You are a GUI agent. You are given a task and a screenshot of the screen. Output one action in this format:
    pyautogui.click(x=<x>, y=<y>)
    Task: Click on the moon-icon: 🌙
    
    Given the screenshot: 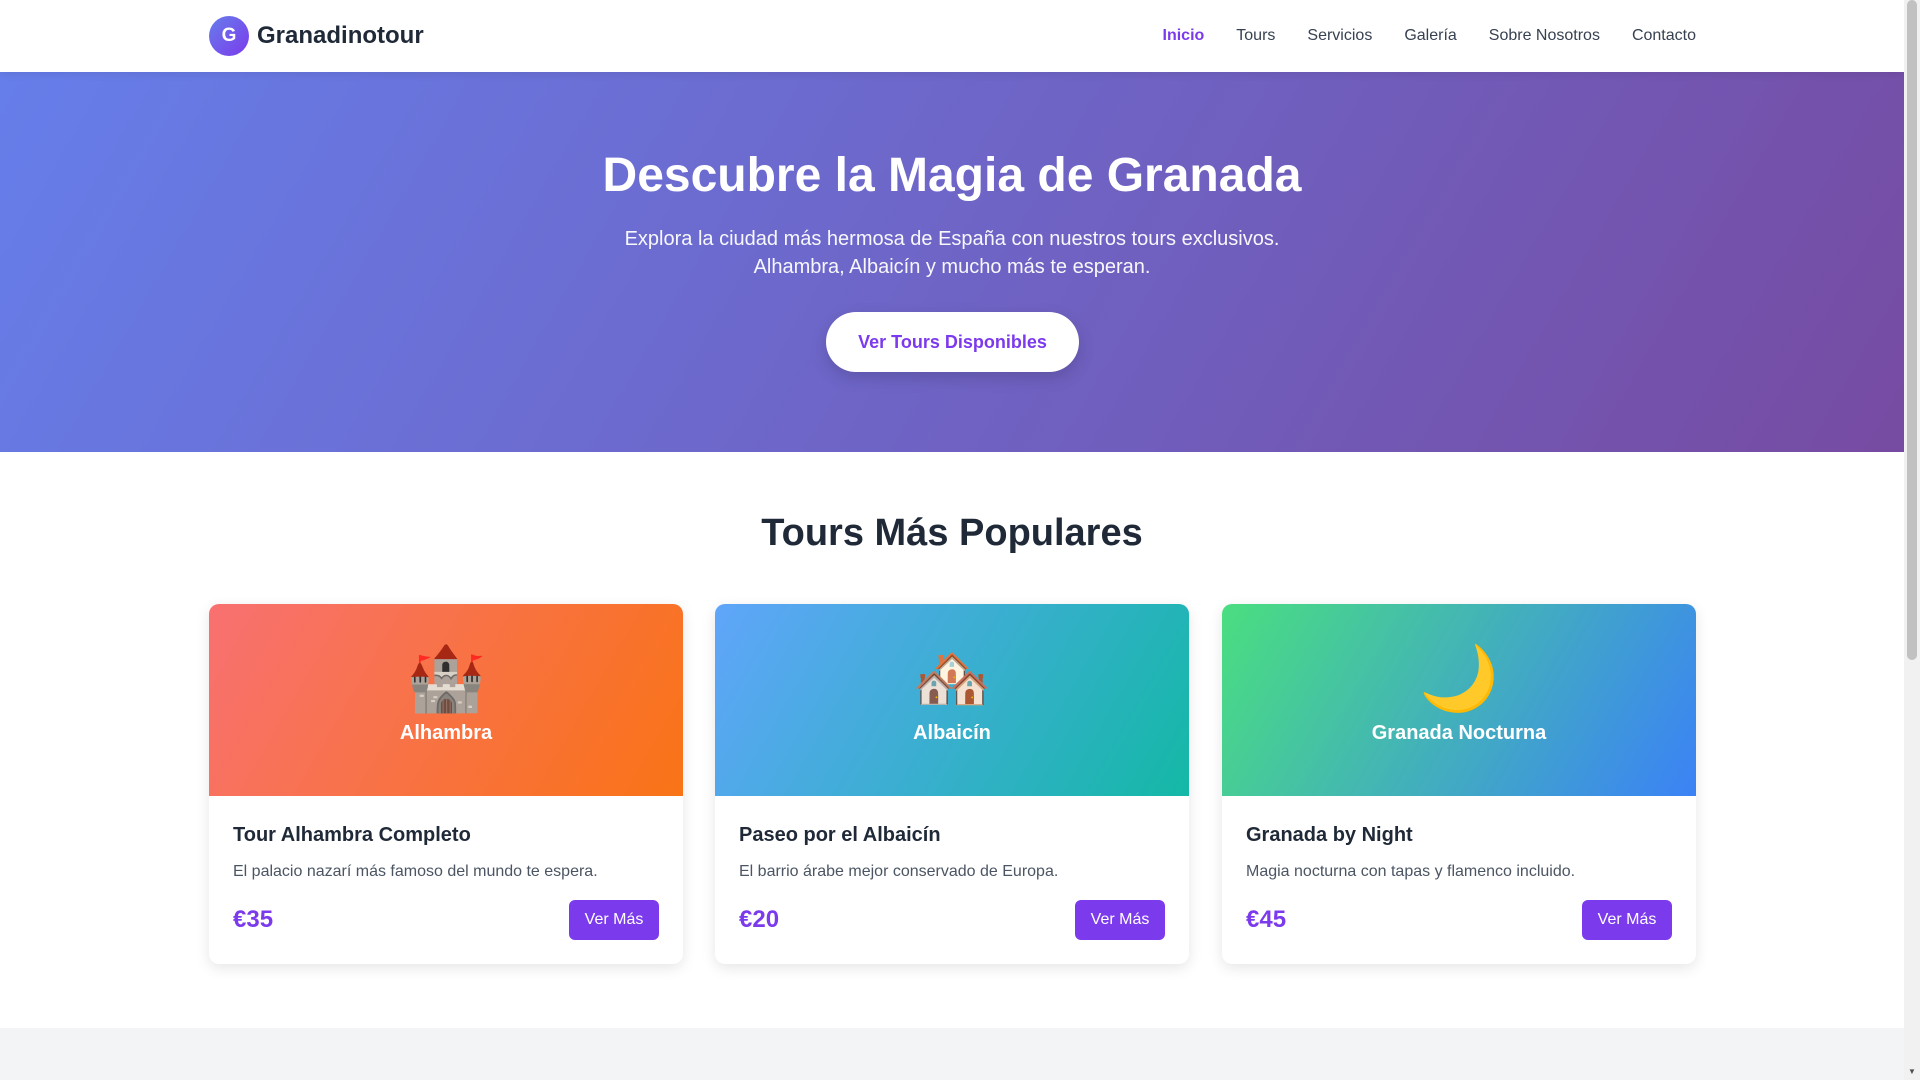 What is the action you would take?
    pyautogui.click(x=1459, y=679)
    